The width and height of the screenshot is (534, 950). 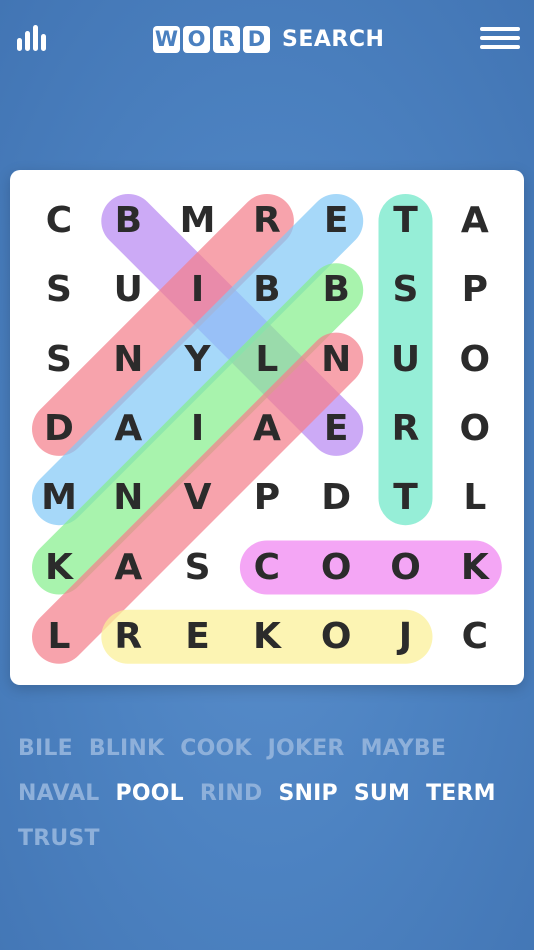 What do you see at coordinates (226, 39) in the screenshot?
I see `logo-tile: R` at bounding box center [226, 39].